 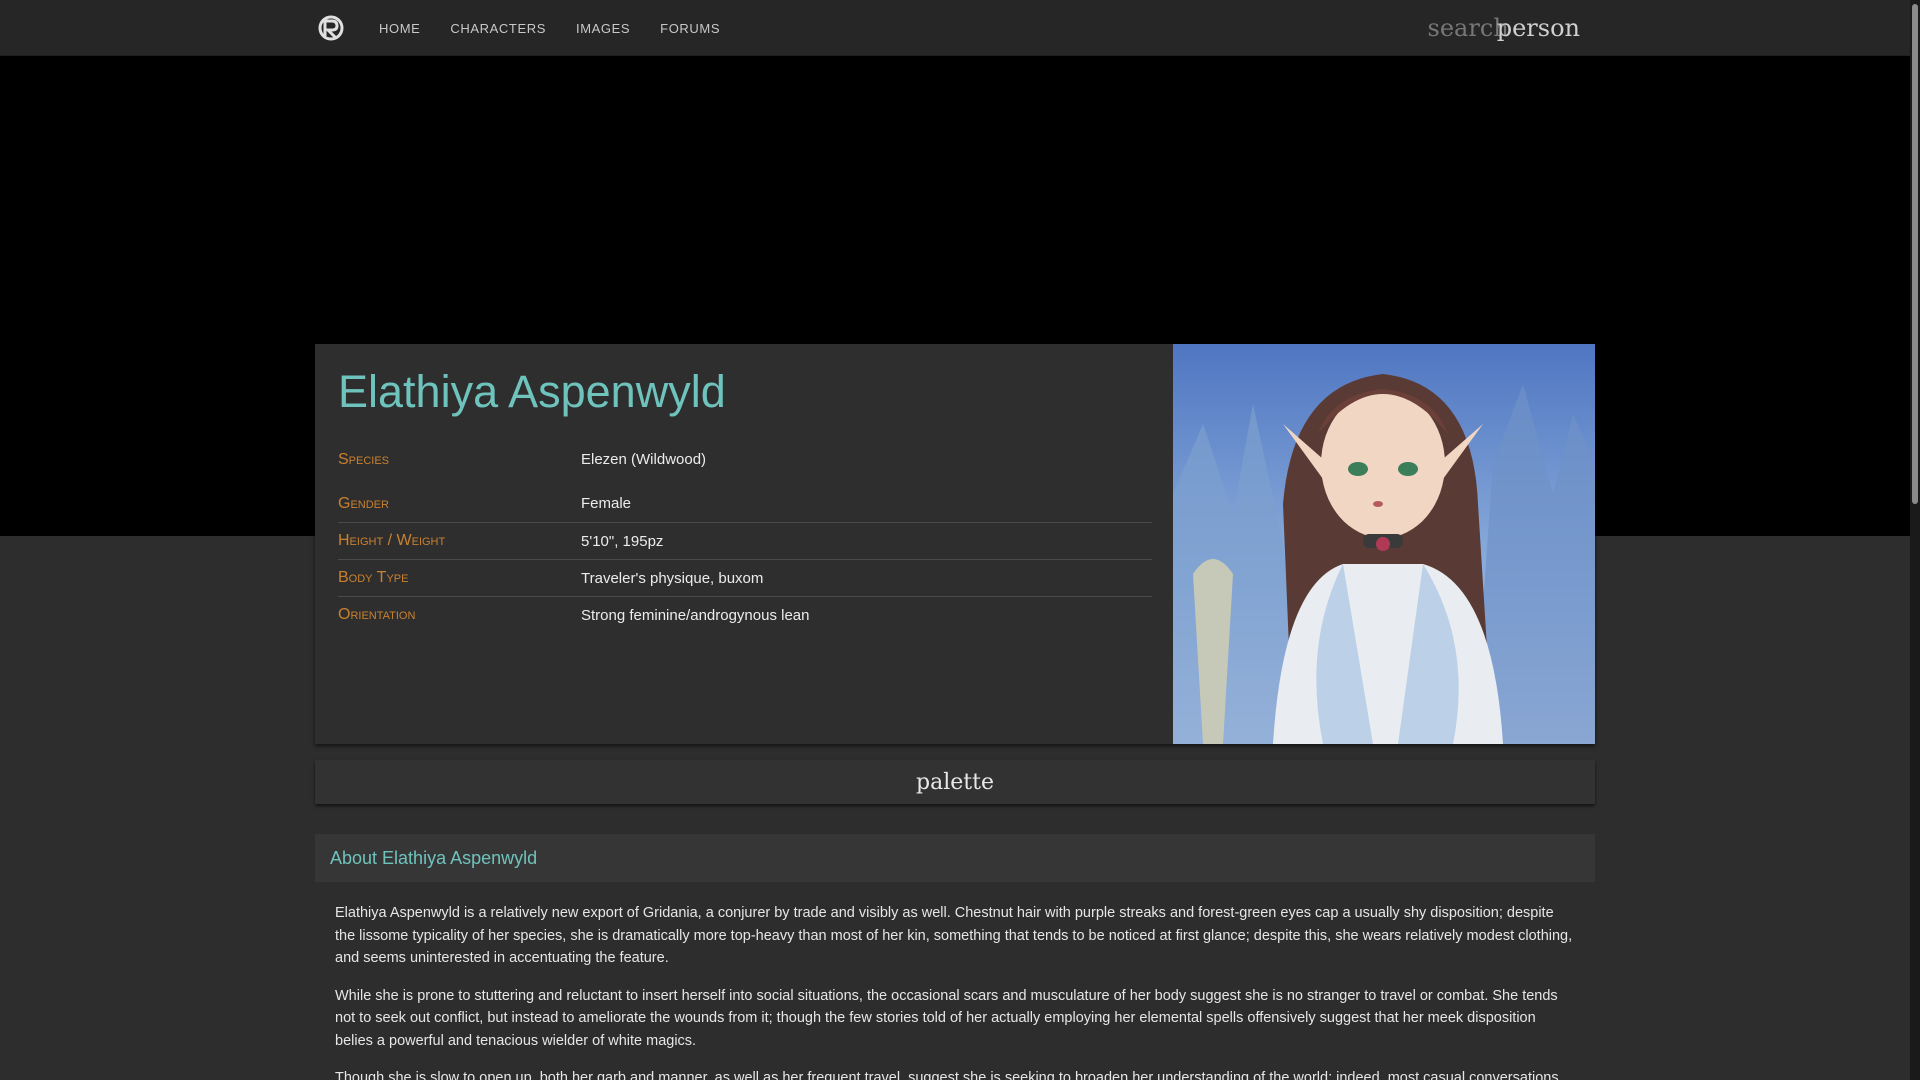 What do you see at coordinates (373, 577) in the screenshot?
I see `info-label: Body Type` at bounding box center [373, 577].